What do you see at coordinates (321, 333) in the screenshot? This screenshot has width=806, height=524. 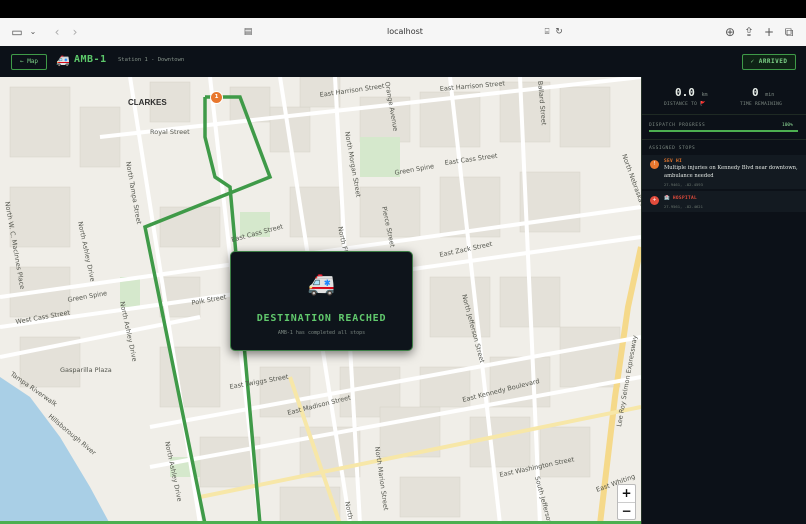 I see `destination-subtitle: AMB-1 has completed all stops` at bounding box center [321, 333].